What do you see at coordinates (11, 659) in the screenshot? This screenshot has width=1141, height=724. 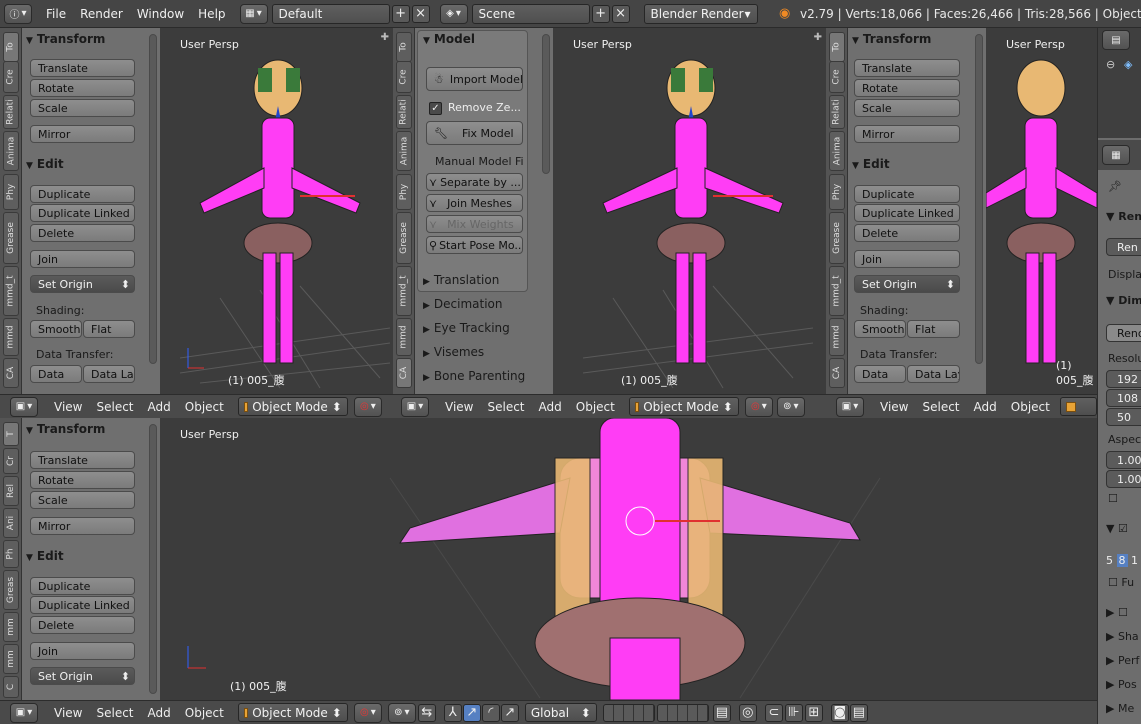 I see `tab-mmd: mm` at bounding box center [11, 659].